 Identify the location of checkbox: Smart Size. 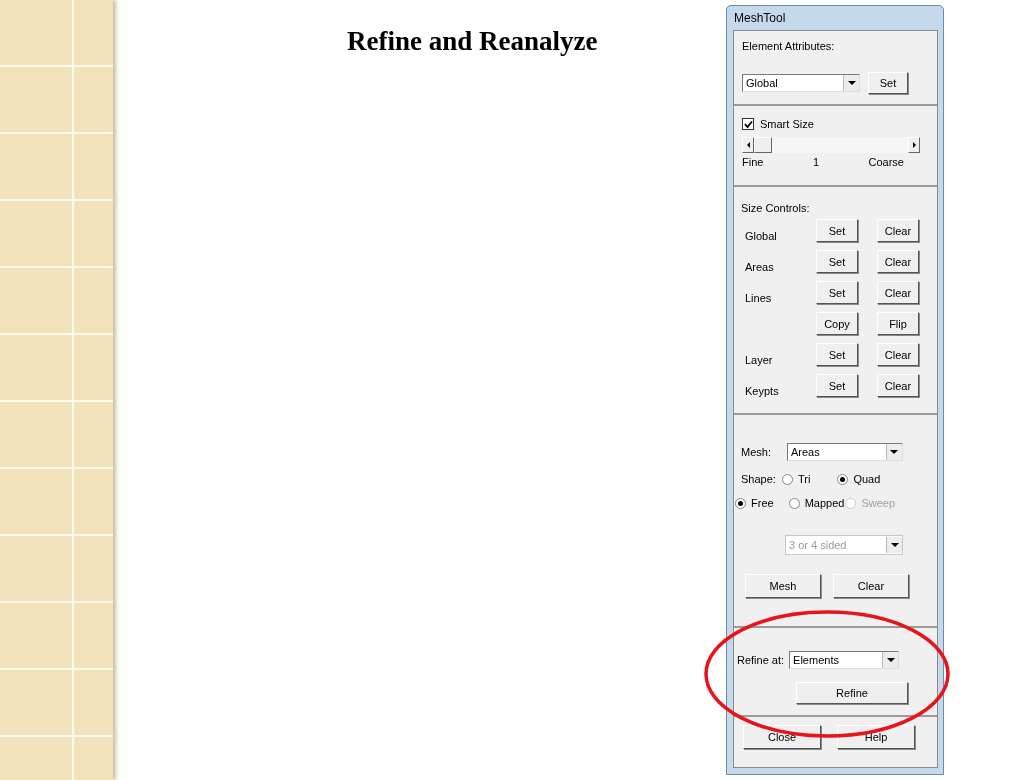
(839, 124).